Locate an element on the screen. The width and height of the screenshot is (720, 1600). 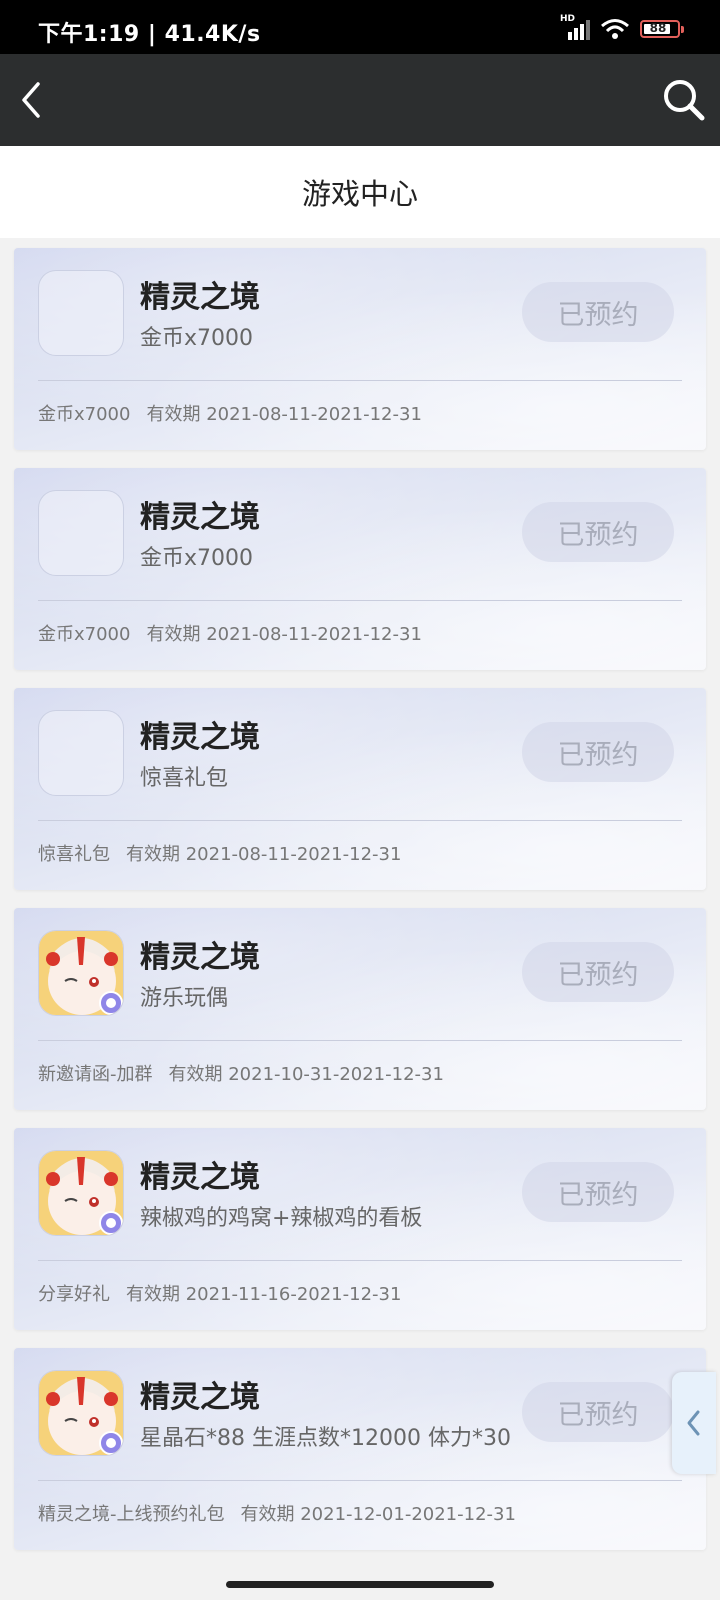
card-footer: 新邀请函-加群 有效期 2021-10-31-2021-12-31 is located at coordinates (241, 1073).